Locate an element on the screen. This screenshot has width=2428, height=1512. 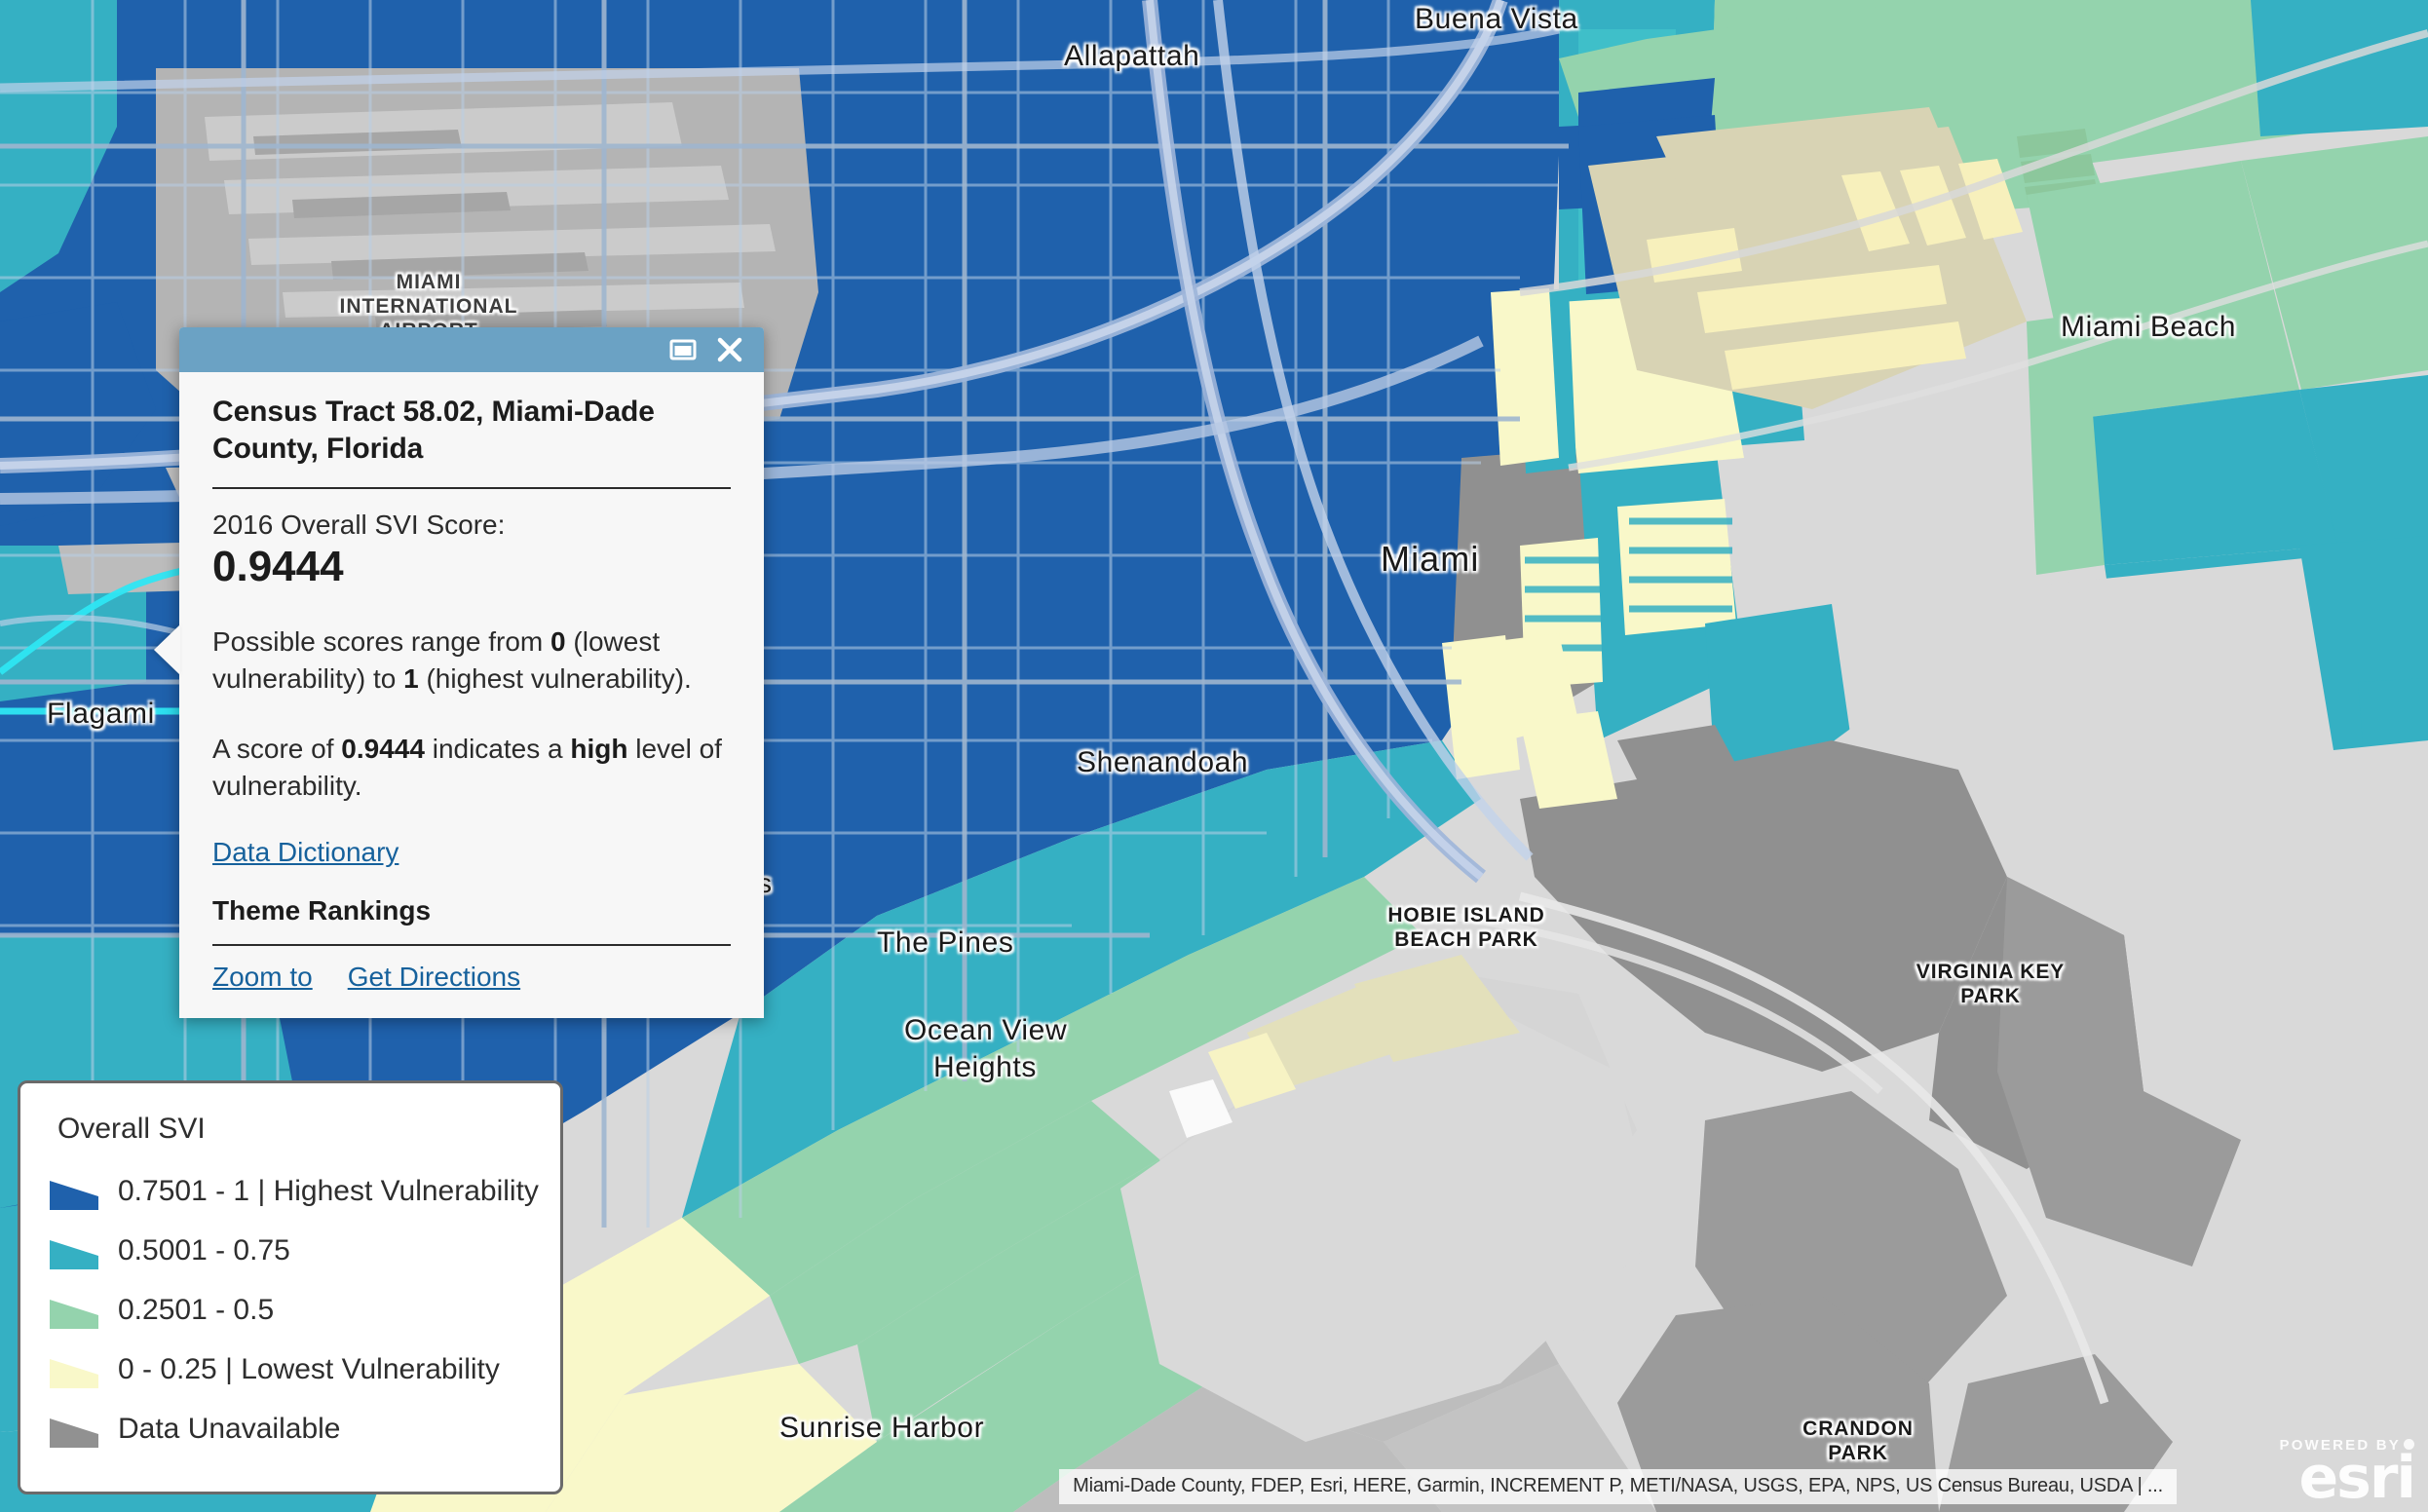
range-text-1: Possible scores range from is located at coordinates (381, 642).